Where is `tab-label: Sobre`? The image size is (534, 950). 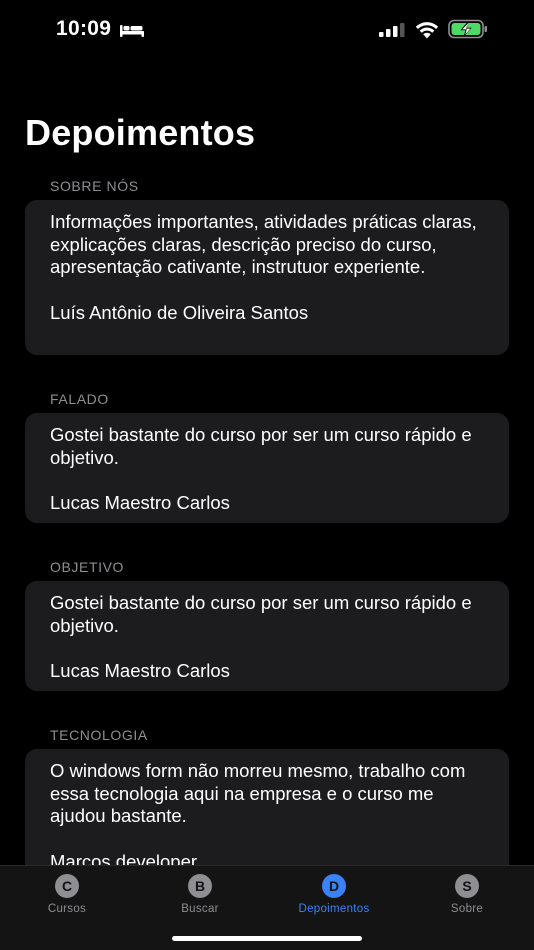
tab-label: Sobre is located at coordinates (467, 909).